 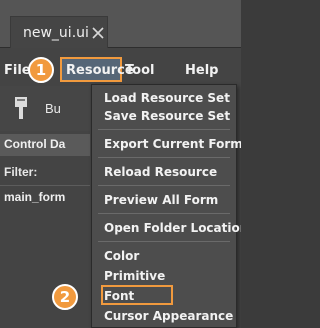 I want to click on tab-title: new_ui.ui, so click(x=56, y=33).